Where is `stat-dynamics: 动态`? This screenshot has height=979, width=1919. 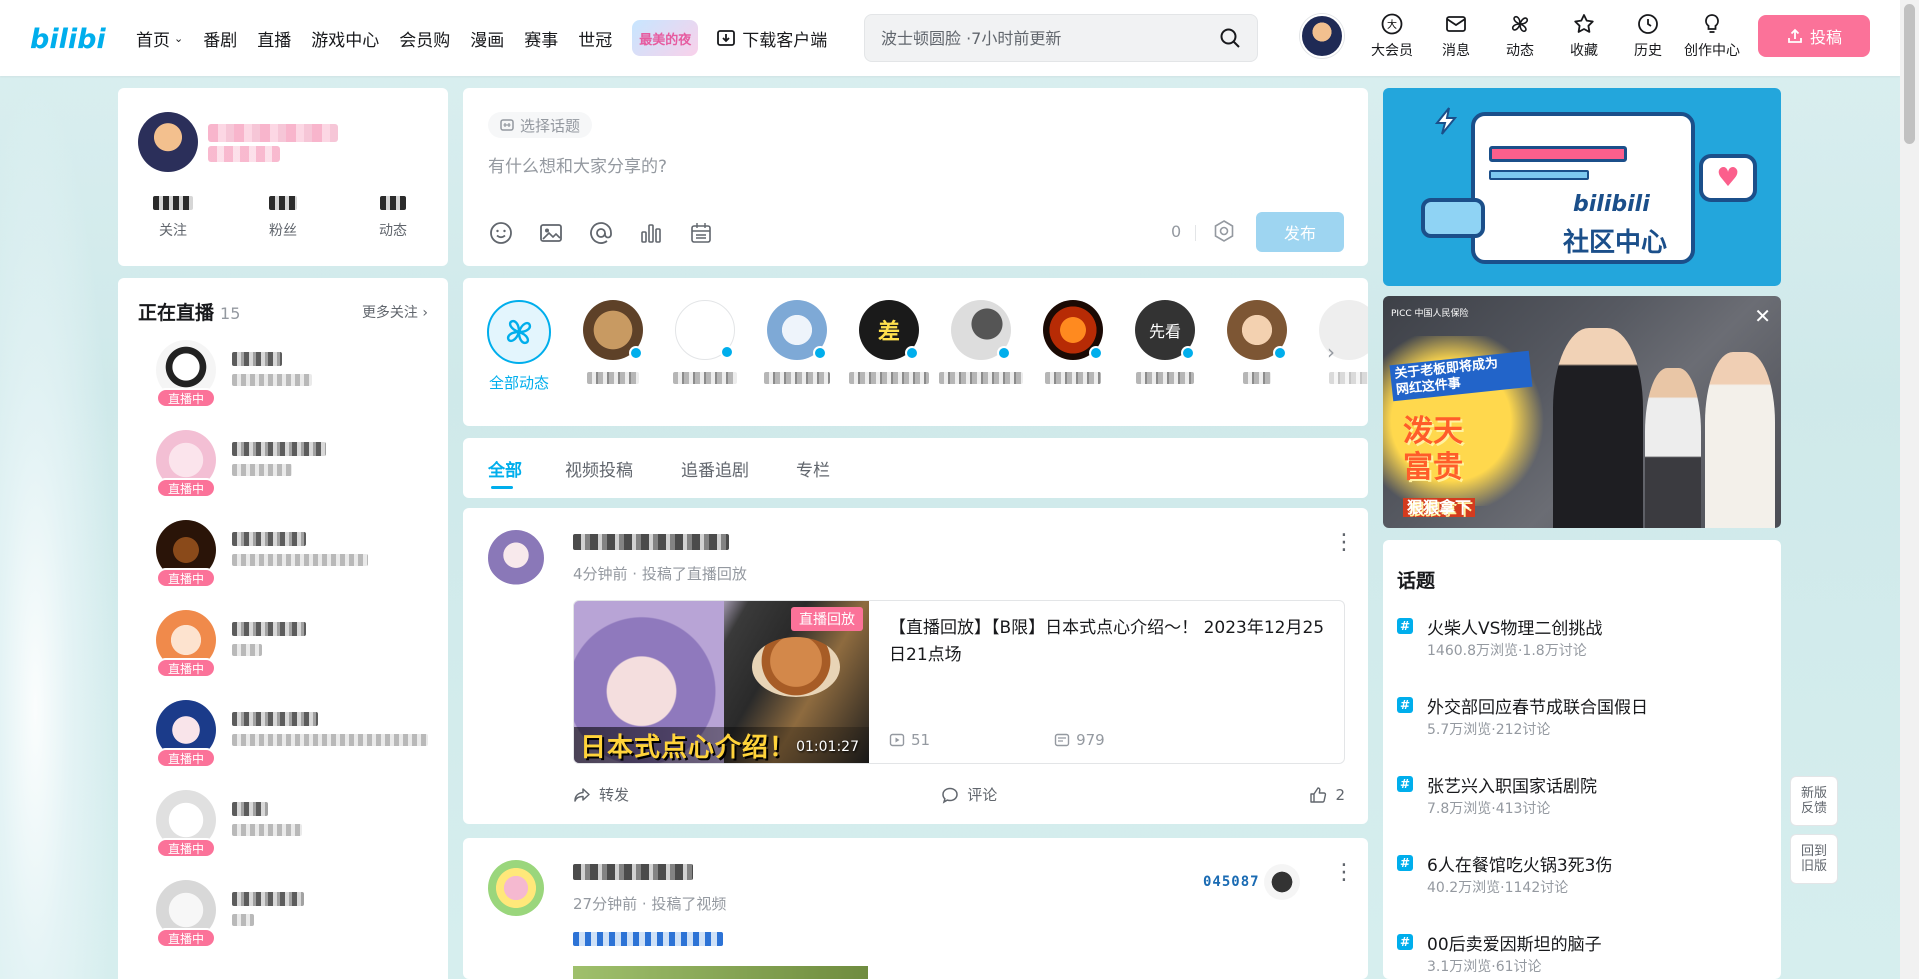 stat-dynamics: 动态 is located at coordinates (393, 218).